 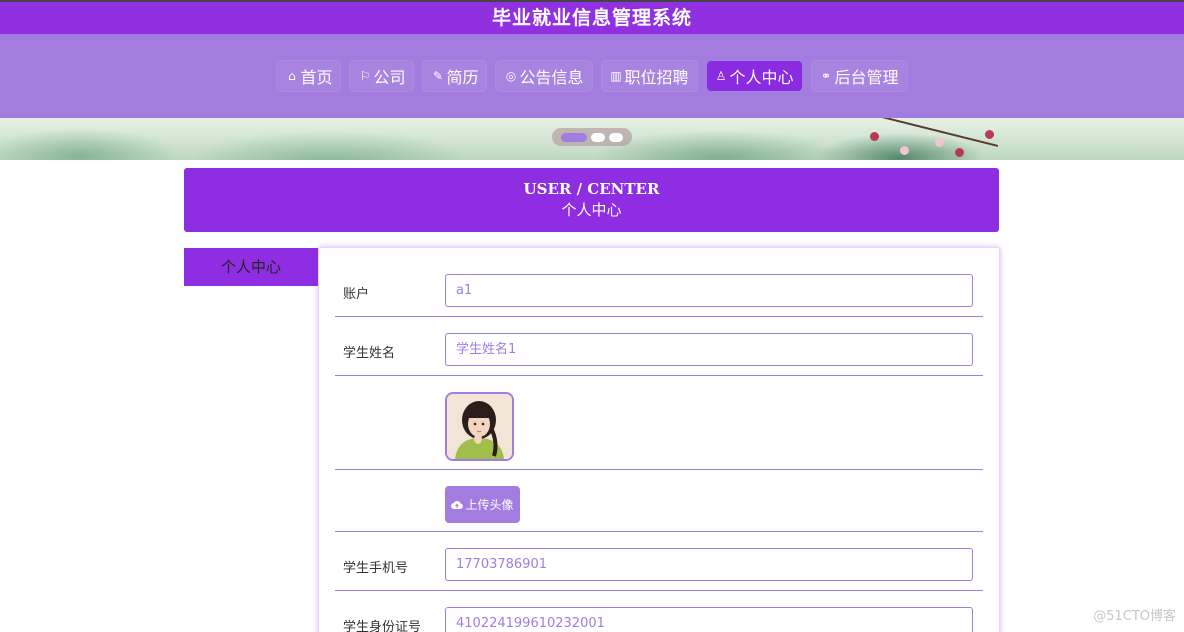 What do you see at coordinates (457, 504) in the screenshot?
I see `cloud-upload-icon` at bounding box center [457, 504].